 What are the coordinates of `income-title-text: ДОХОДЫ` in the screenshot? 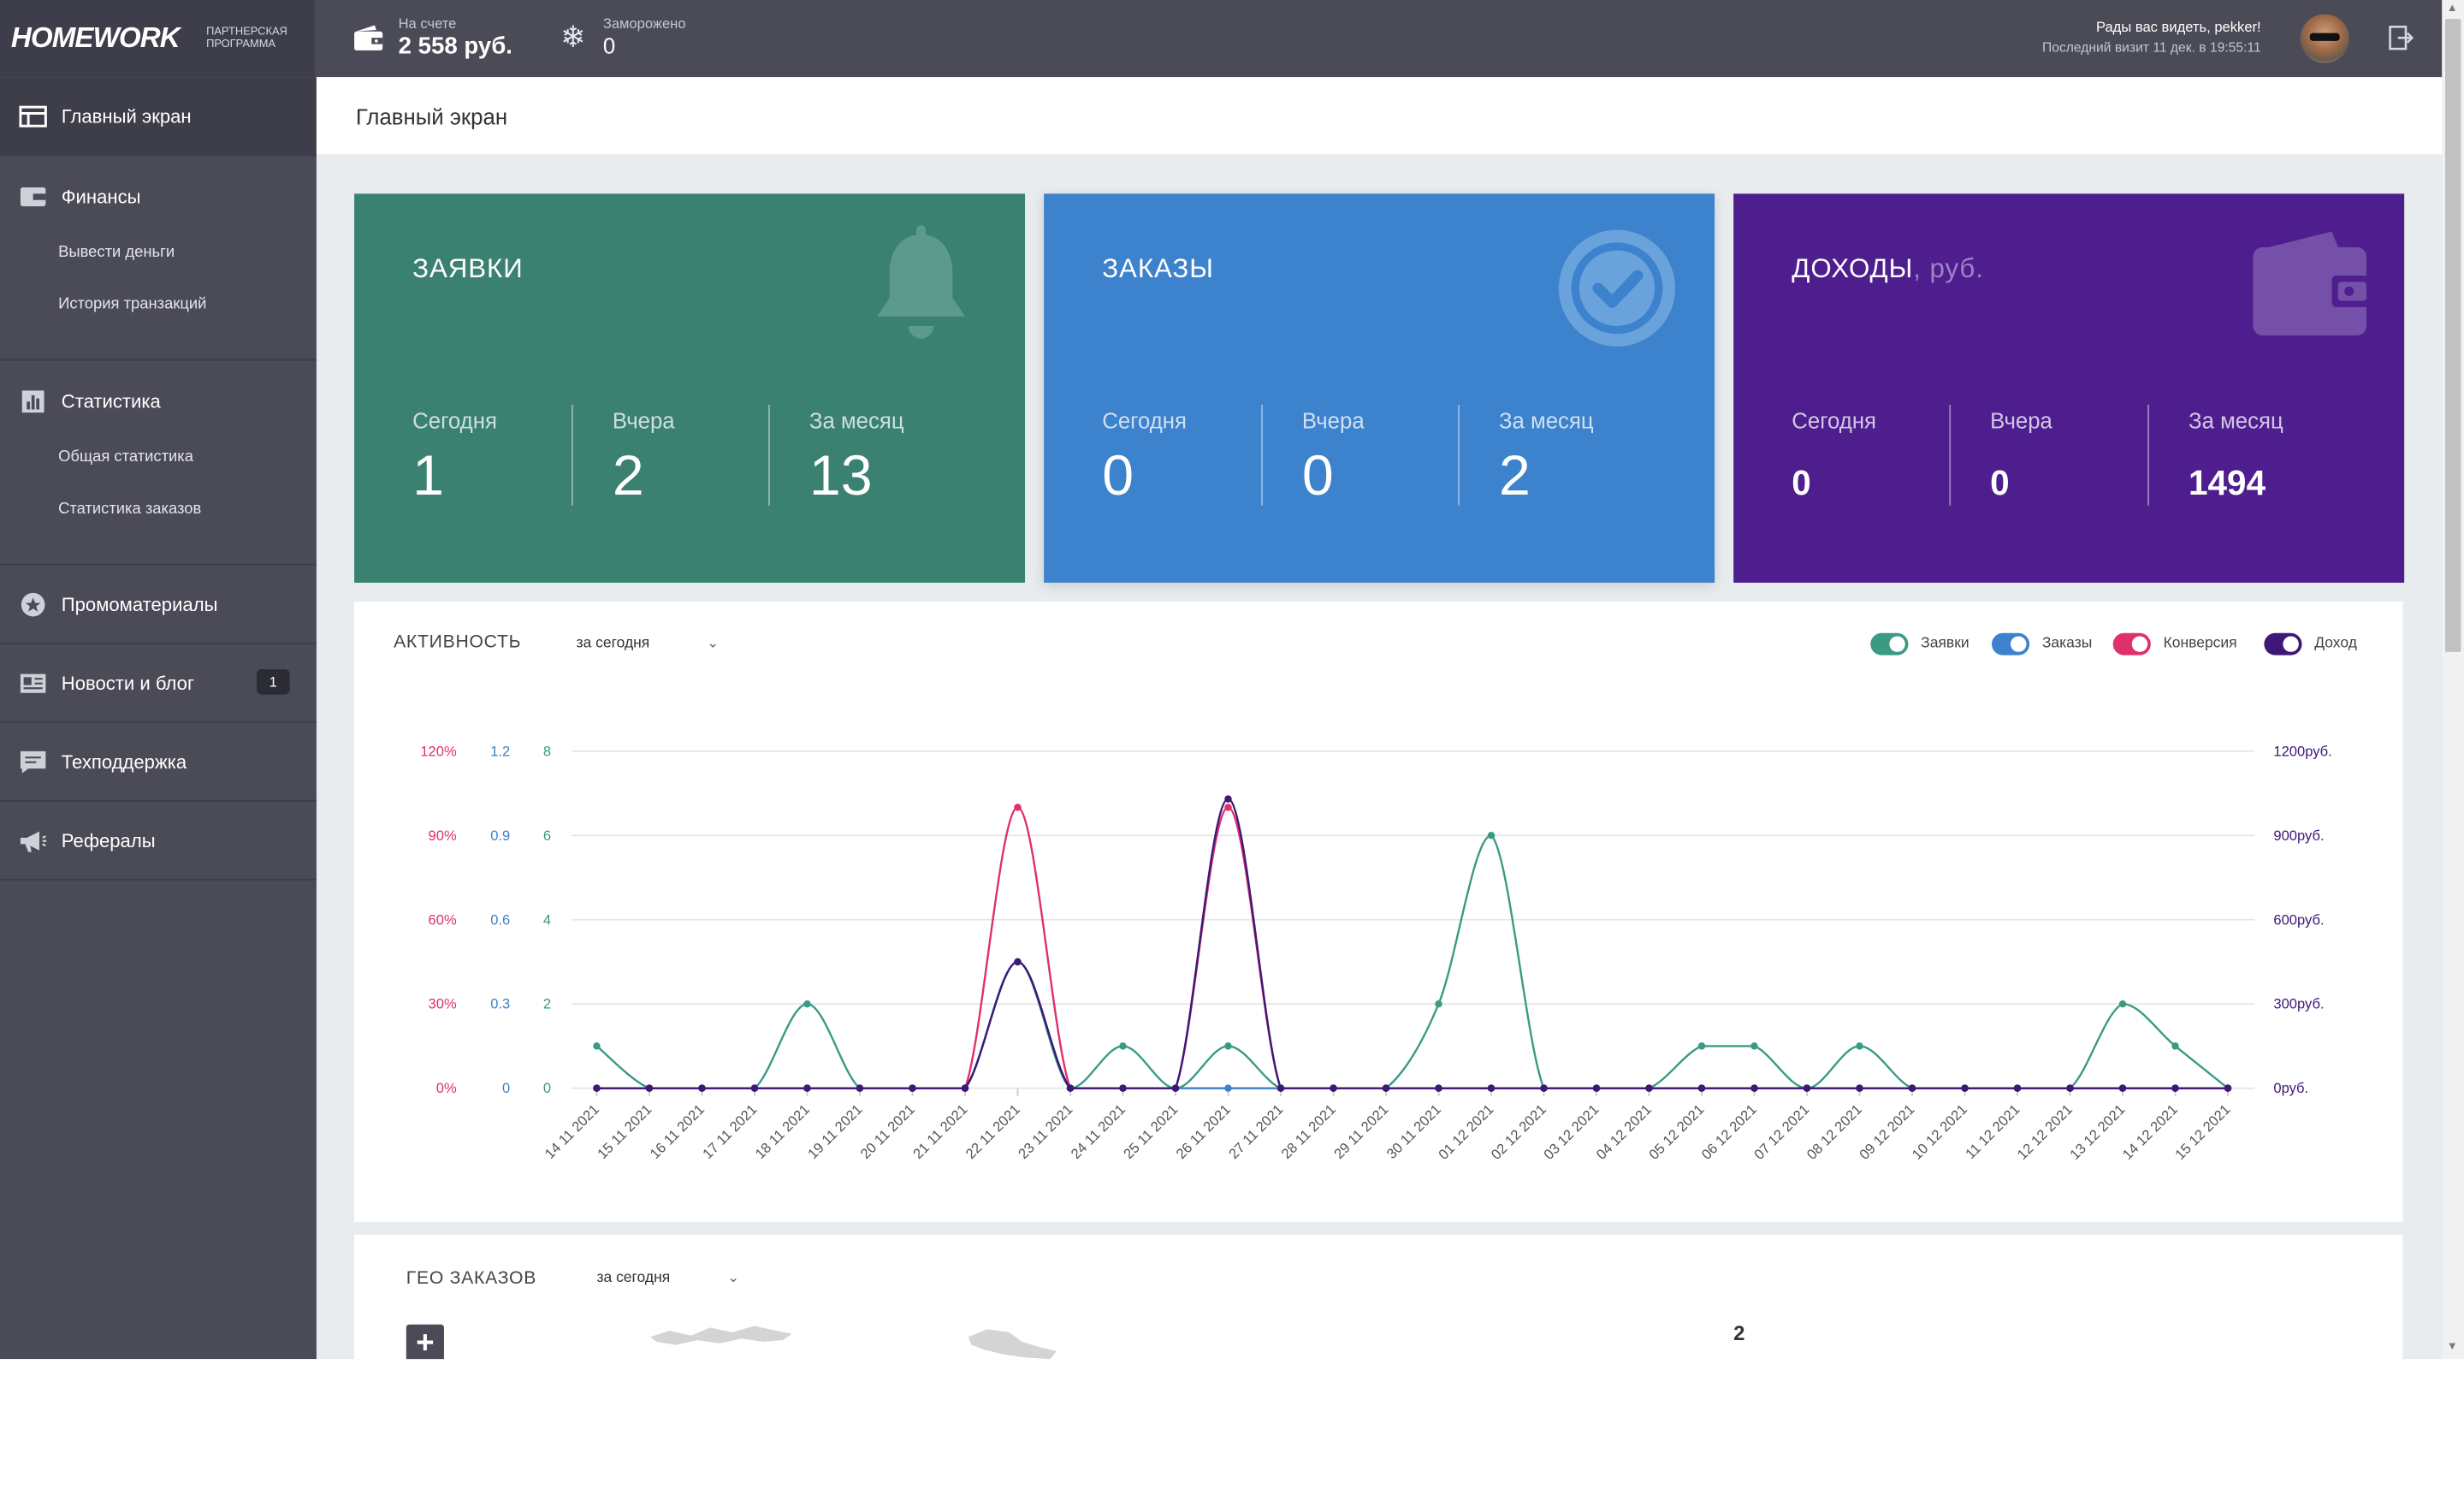 It's located at (1853, 269).